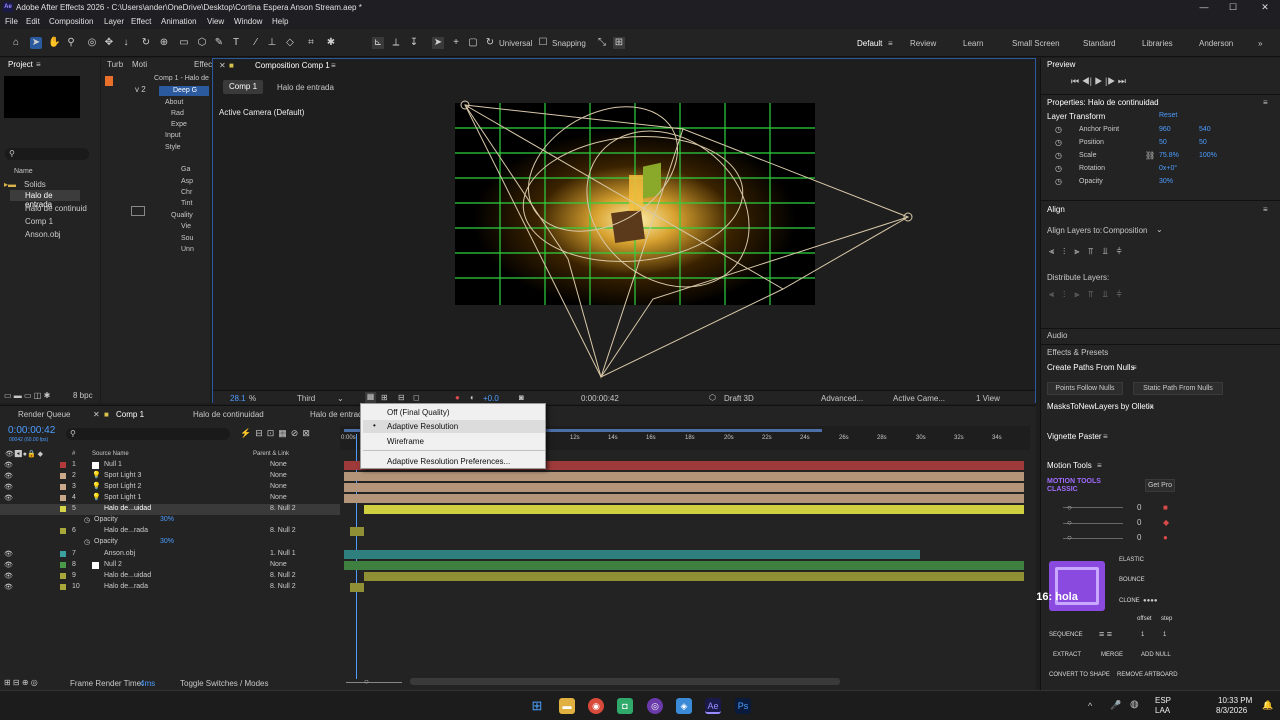  What do you see at coordinates (1139, 507) in the screenshot?
I see `slider-1-value: 0` at bounding box center [1139, 507].